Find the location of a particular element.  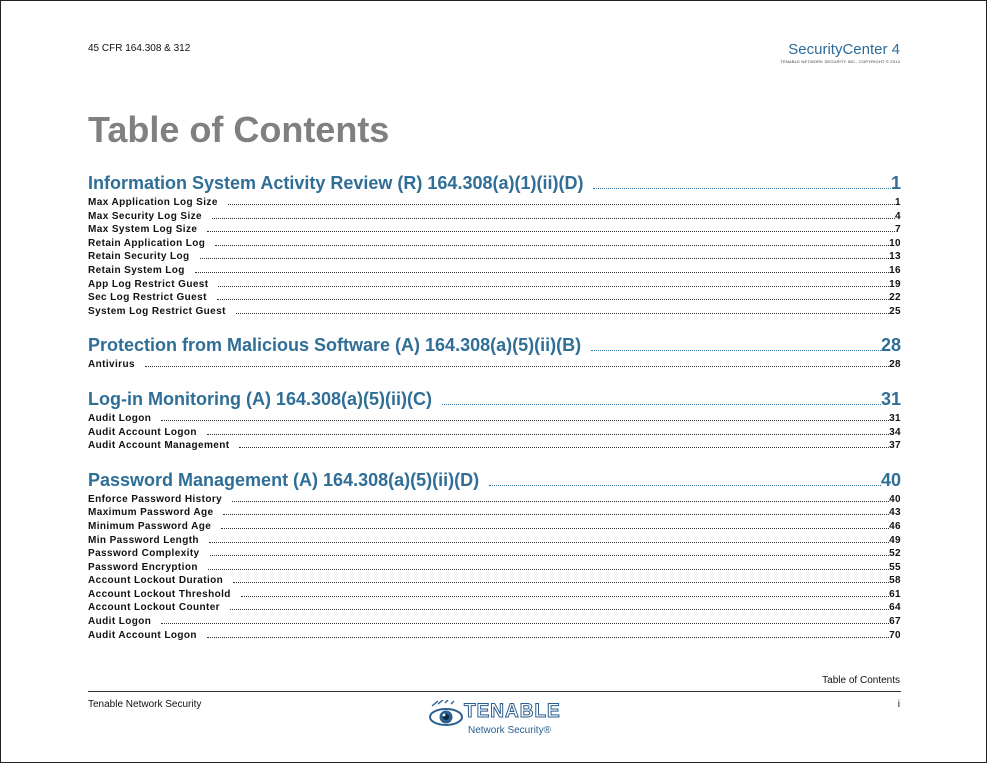

toc-section-page: 31 is located at coordinates (890, 398).